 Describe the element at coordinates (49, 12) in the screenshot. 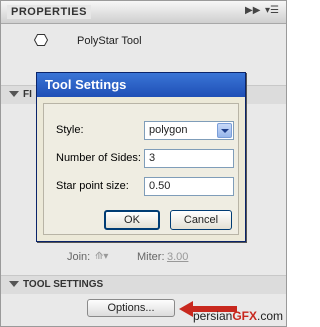

I see `panel-title: PROPERTIES` at that location.